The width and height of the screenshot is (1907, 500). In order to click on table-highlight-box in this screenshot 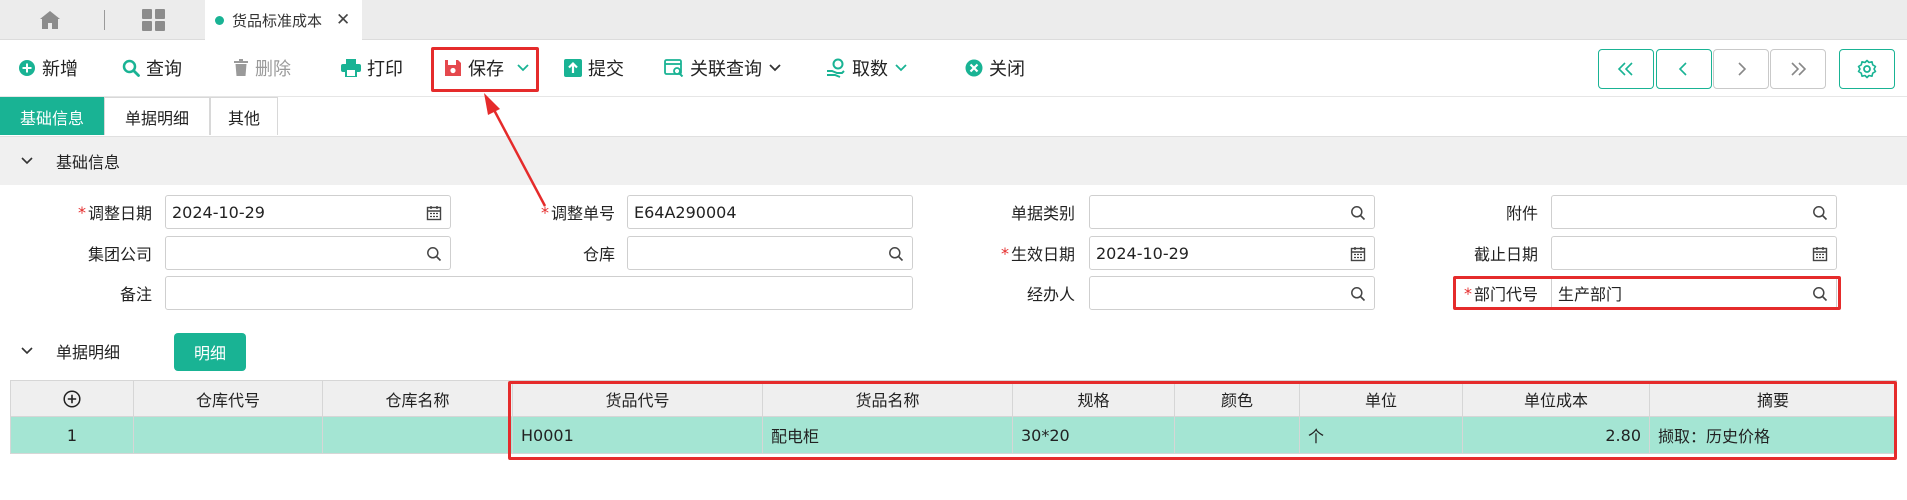, I will do `click(1202, 420)`.